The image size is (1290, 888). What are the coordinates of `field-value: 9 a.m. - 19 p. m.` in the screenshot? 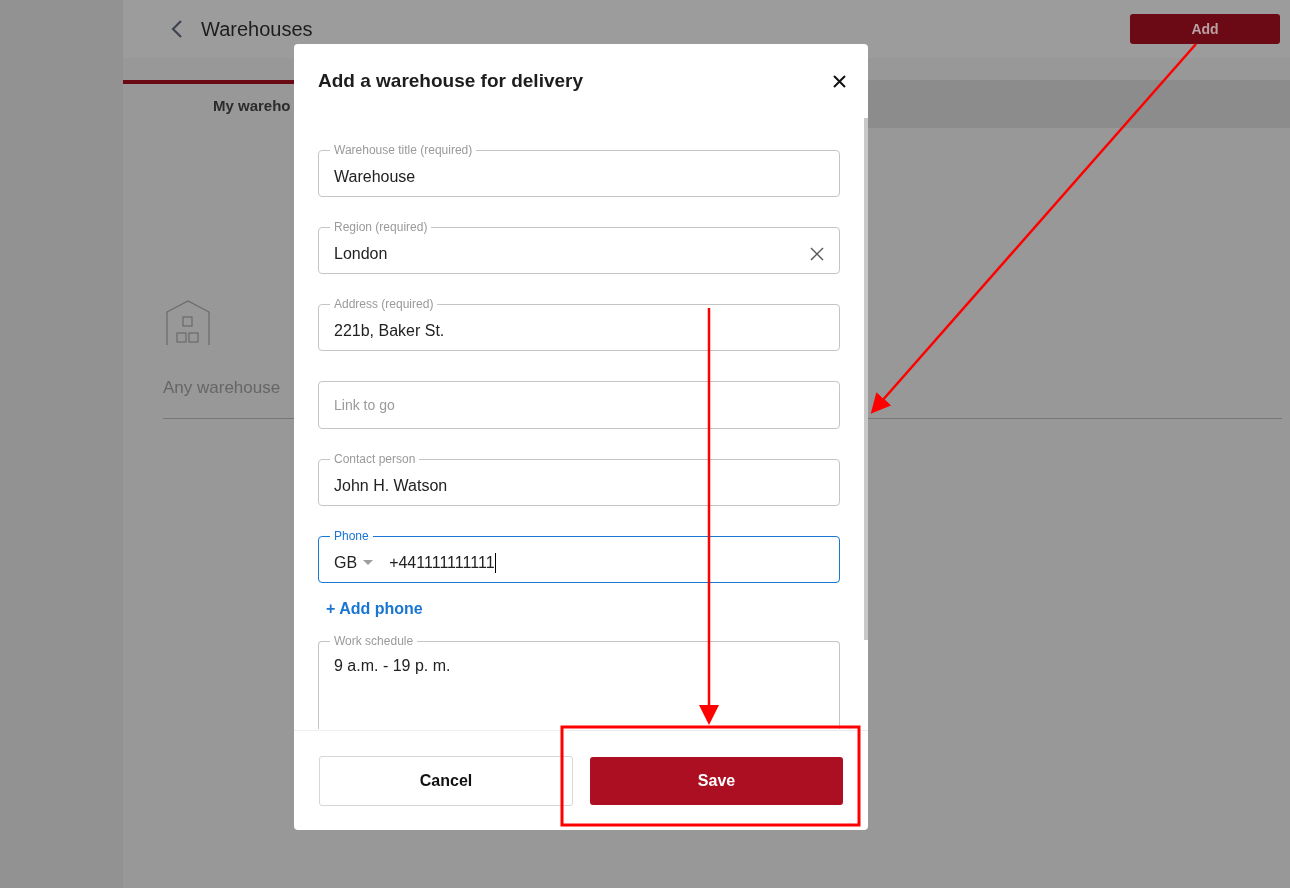 It's located at (392, 666).